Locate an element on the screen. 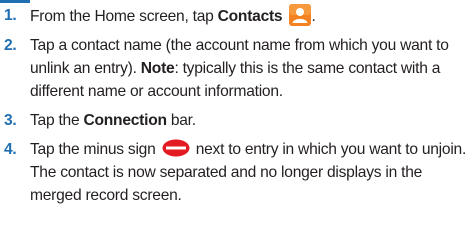 This screenshot has height=242, width=472. step-1: 1. From the Home screen, tap Contacts . is located at coordinates (236, 16).